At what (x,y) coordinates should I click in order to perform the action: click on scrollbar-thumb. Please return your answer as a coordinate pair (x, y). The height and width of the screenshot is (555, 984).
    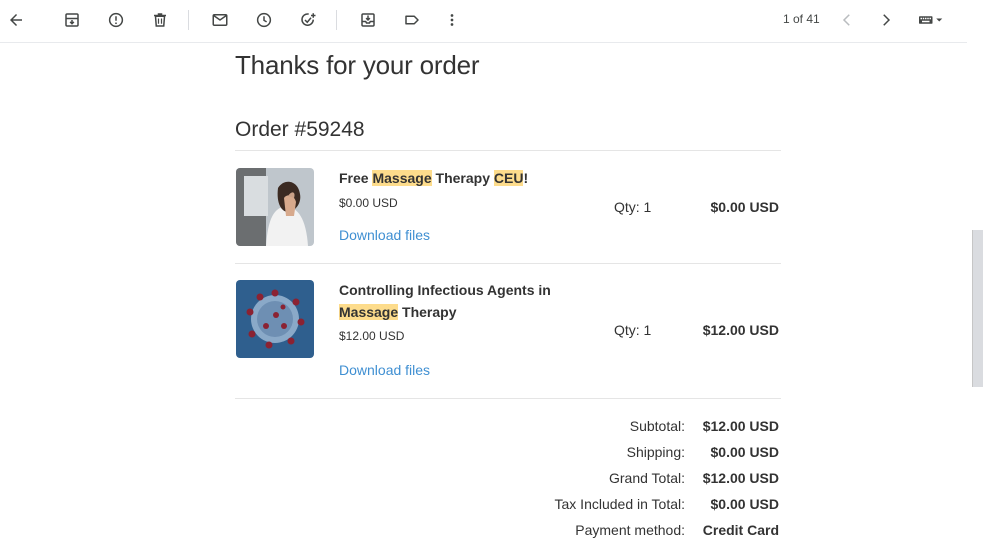
    Looking at the image, I should click on (977, 308).